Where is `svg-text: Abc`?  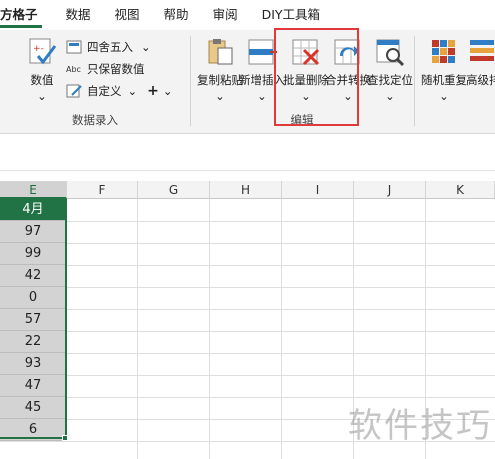 svg-text: Abc is located at coordinates (73, 69).